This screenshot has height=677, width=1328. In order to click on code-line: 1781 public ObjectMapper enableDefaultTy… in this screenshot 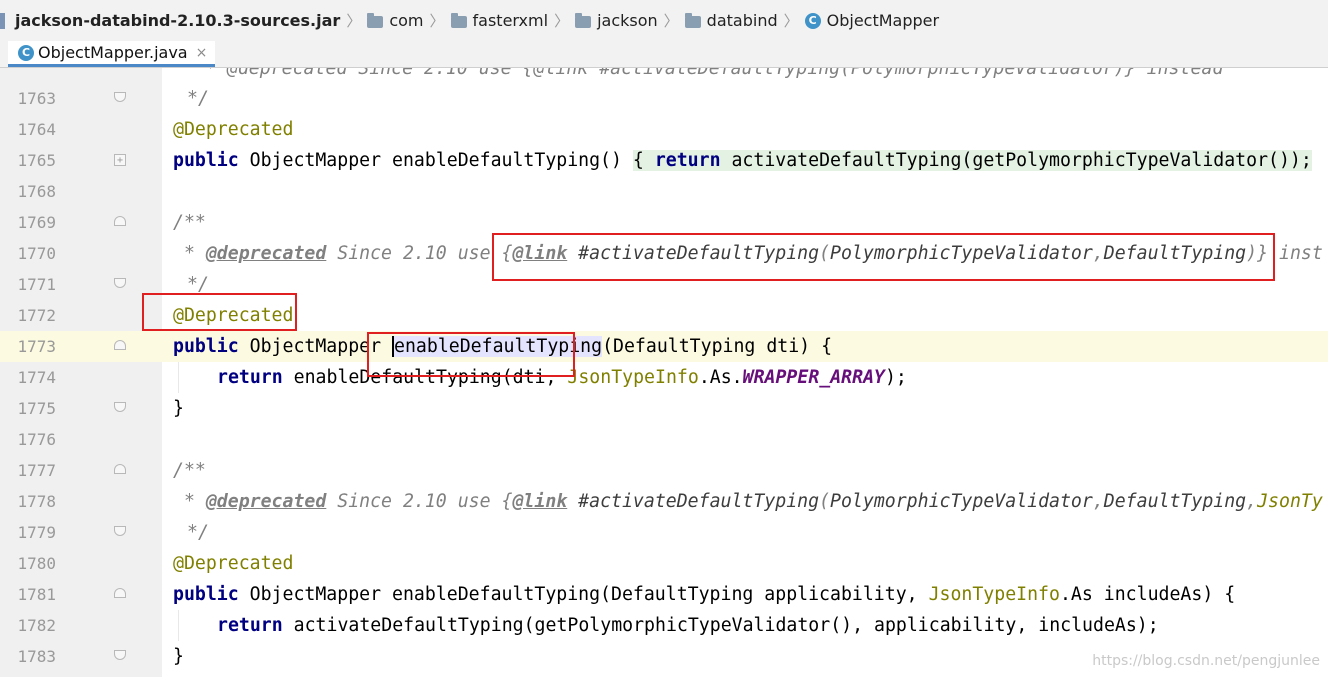, I will do `click(664, 594)`.